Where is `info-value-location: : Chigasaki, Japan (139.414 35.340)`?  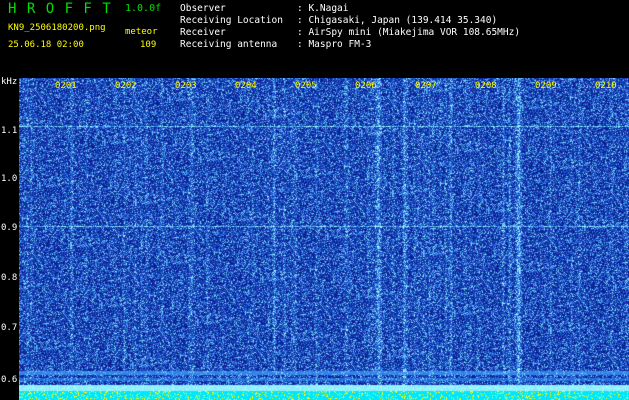 info-value-location: : Chigasaki, Japan (139.414 35.340) is located at coordinates (397, 20).